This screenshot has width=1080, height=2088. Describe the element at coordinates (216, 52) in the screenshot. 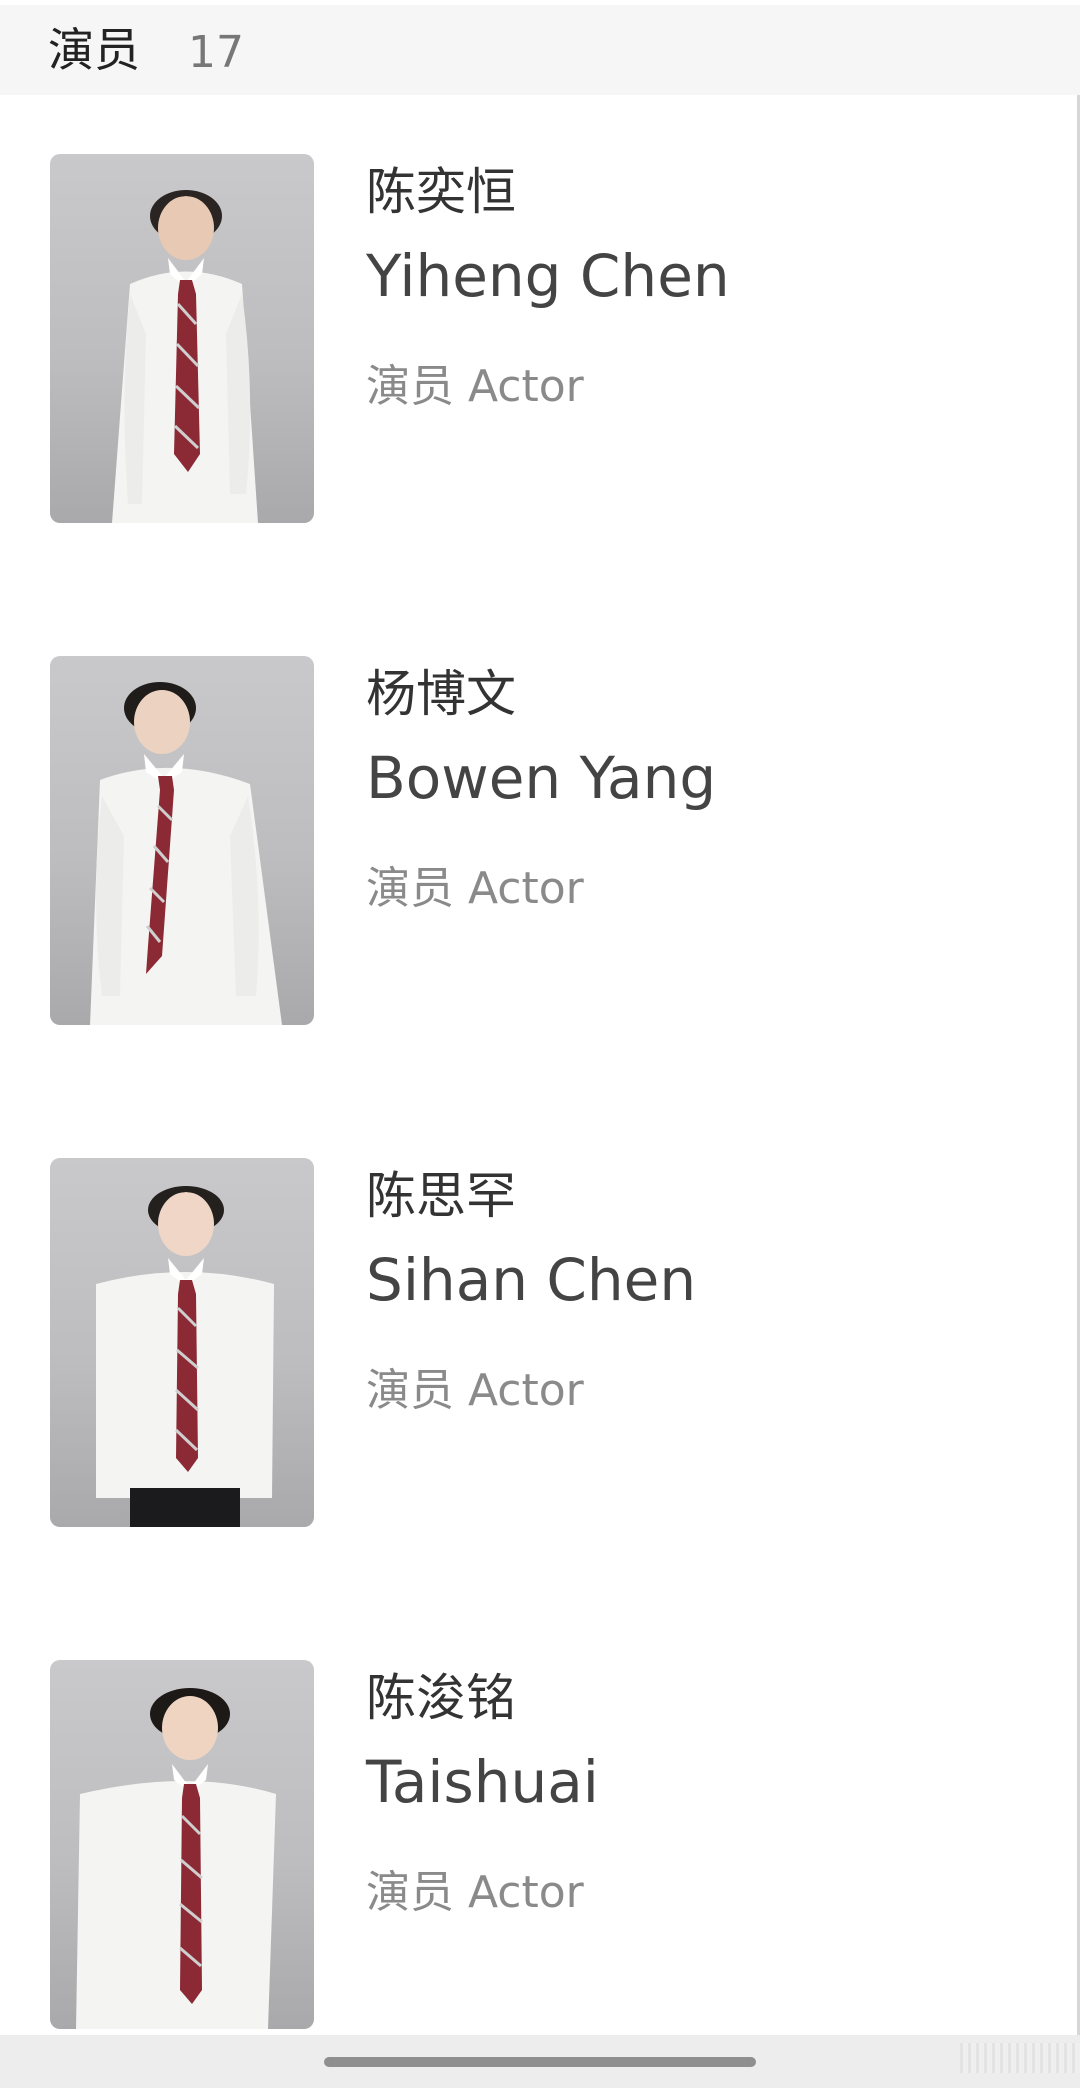

I see `cast-count: 17` at that location.